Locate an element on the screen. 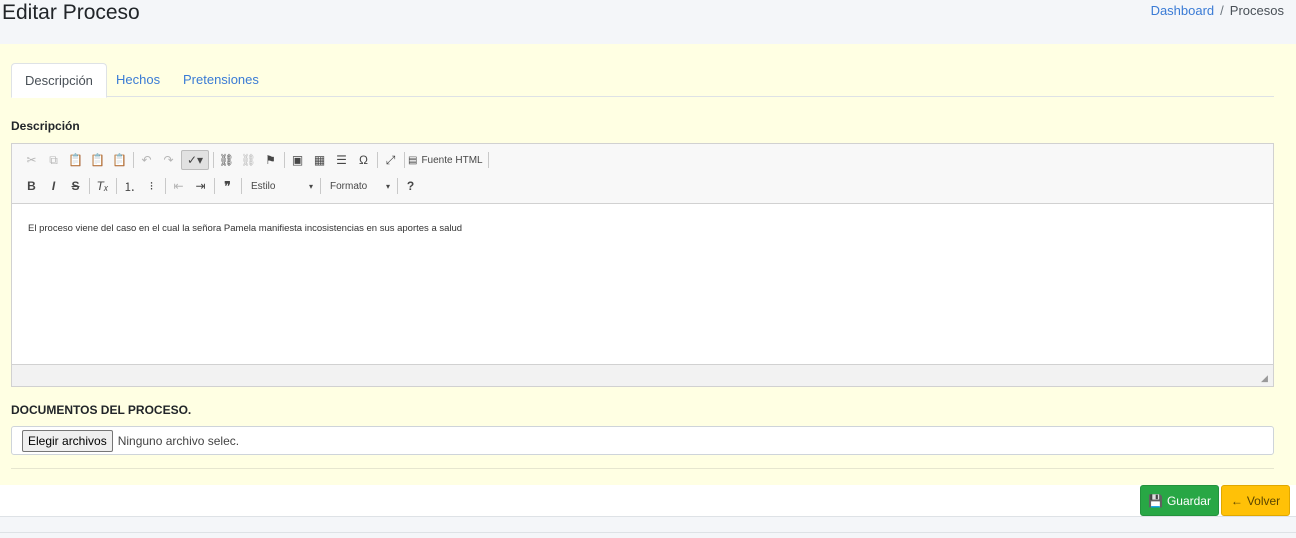 The image size is (1296, 538). format-dropdown: Formato ▾ is located at coordinates (359, 186).